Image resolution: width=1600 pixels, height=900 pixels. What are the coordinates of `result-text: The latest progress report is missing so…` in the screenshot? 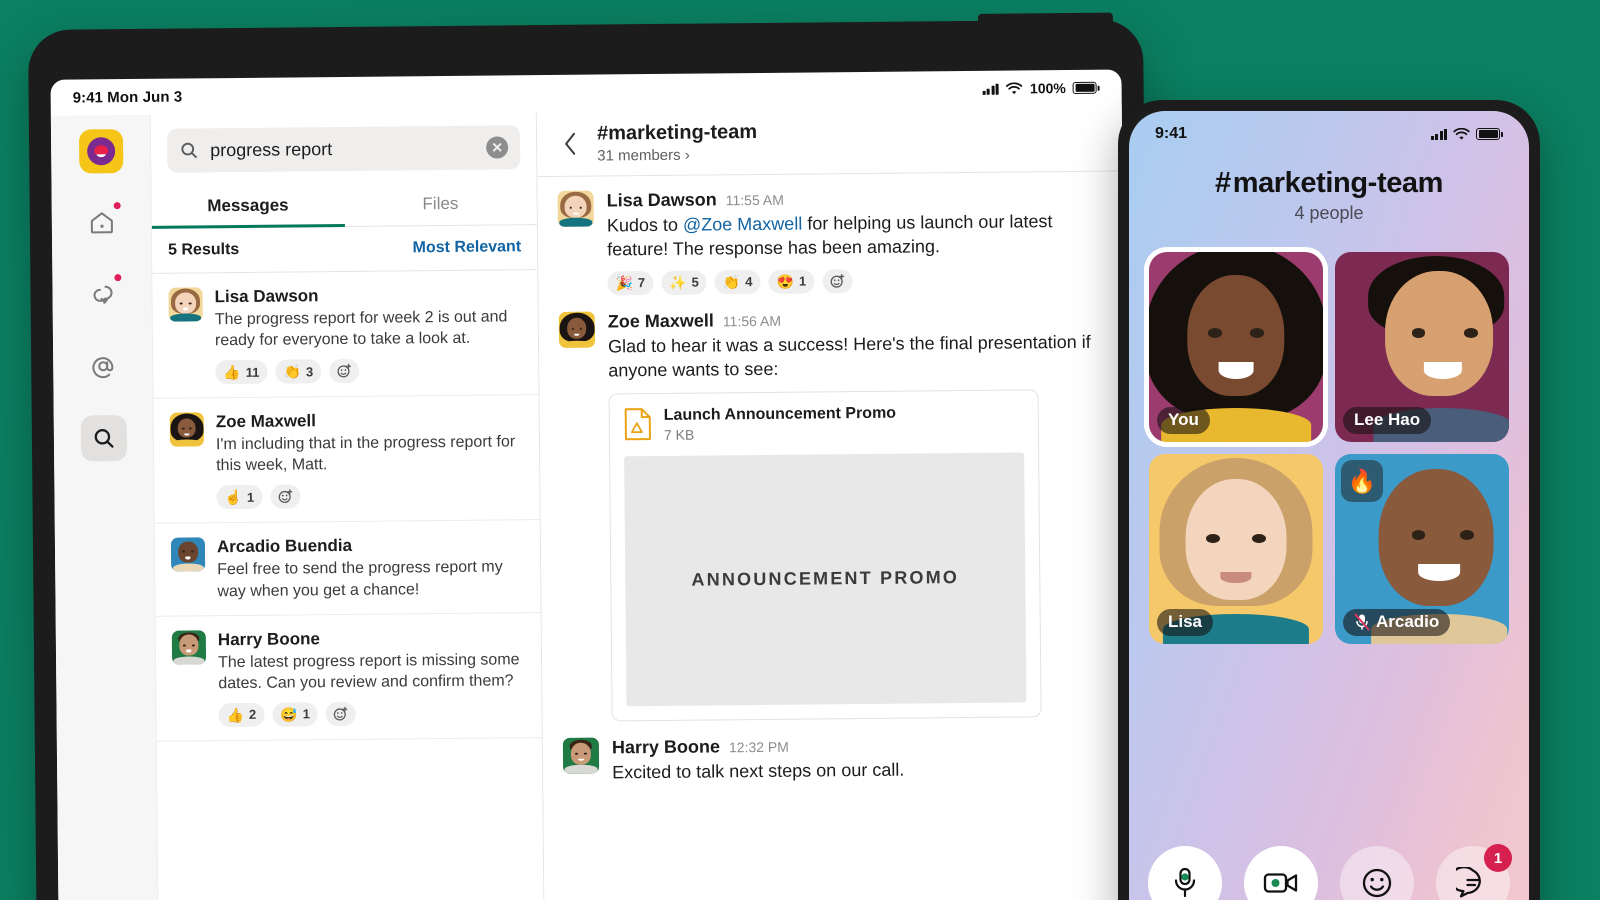 It's located at (368, 671).